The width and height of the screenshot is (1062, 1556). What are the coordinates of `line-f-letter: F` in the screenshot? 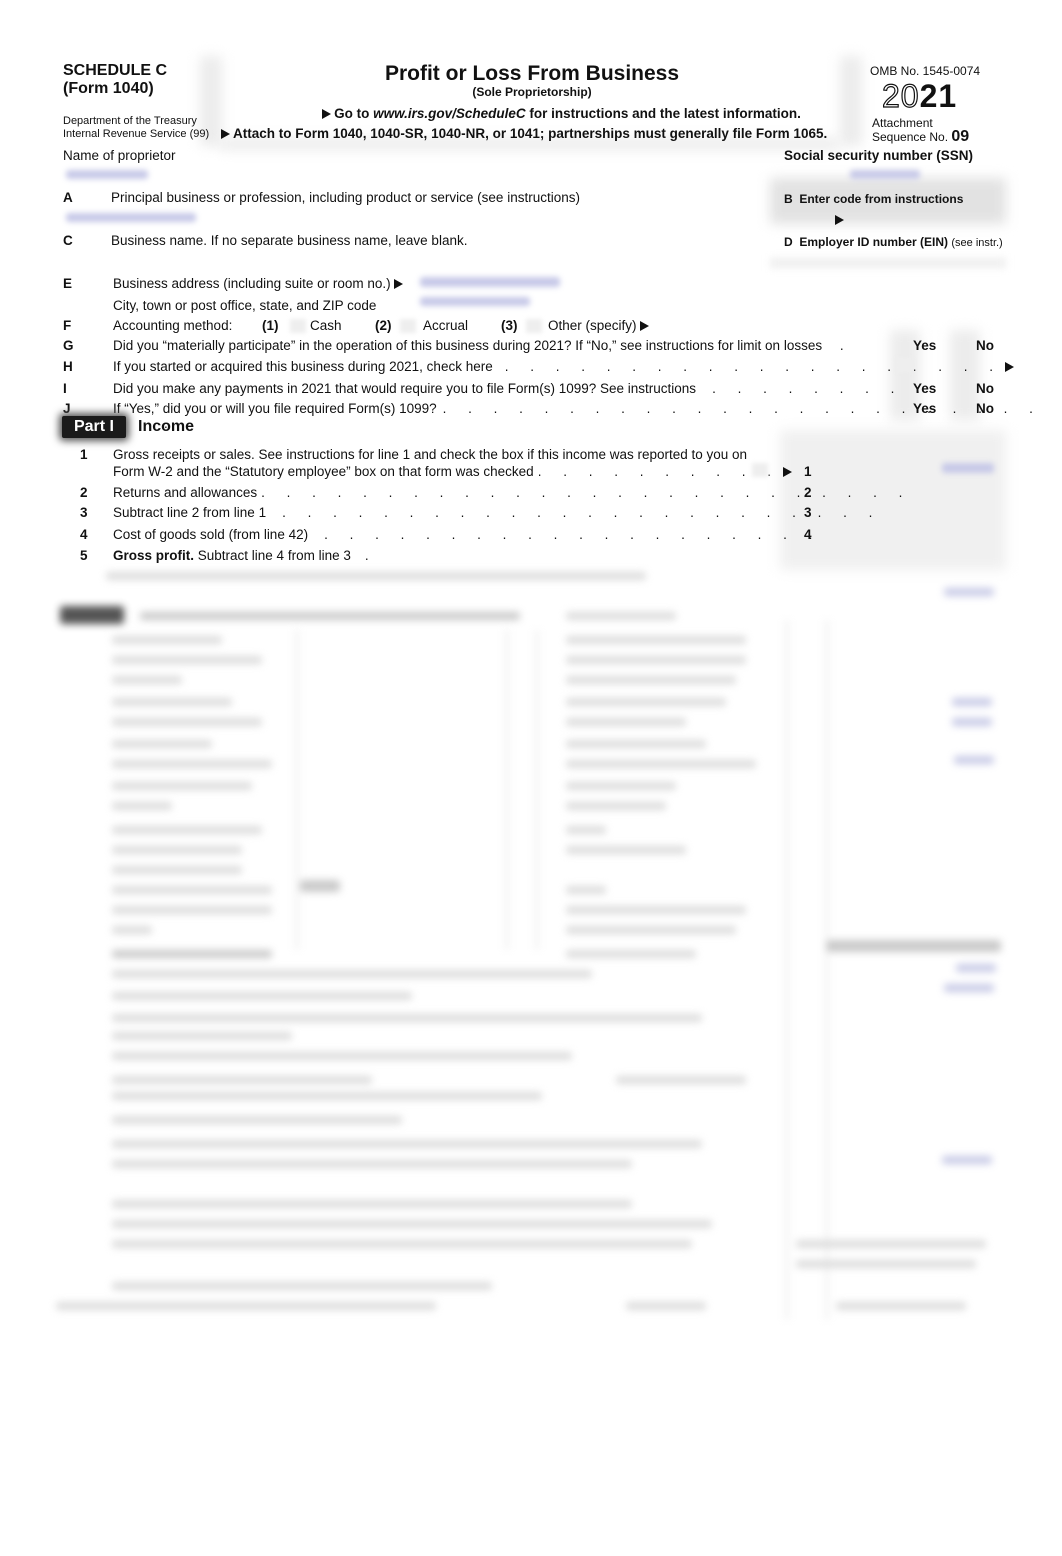 It's located at (67, 325).